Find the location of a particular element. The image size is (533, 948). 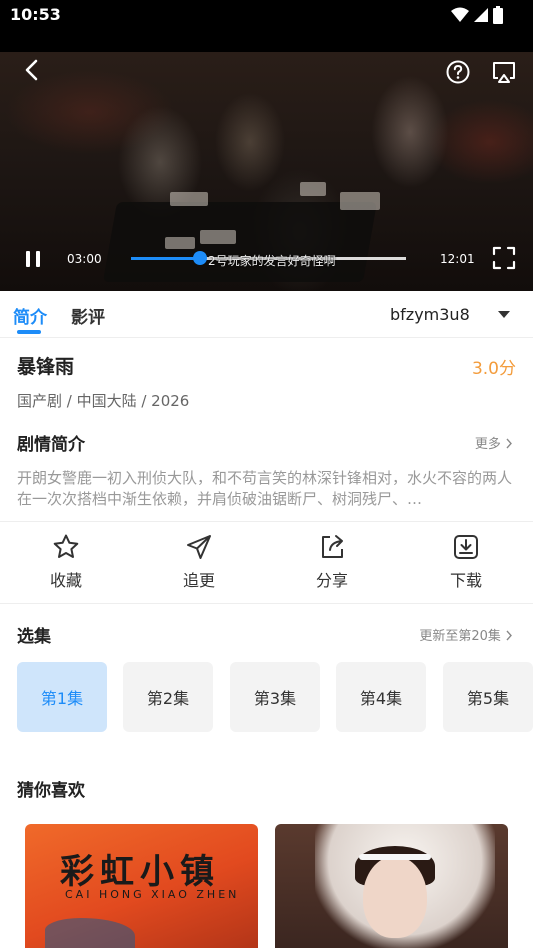

duration: 12:01 is located at coordinates (457, 259).